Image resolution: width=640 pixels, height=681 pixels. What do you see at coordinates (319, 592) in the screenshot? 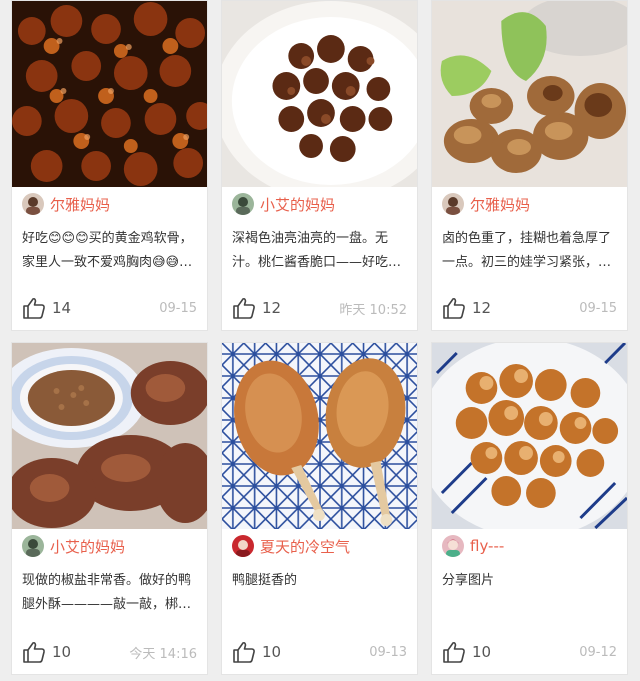
I see `post-description: 鸭腿挺香的` at bounding box center [319, 592].